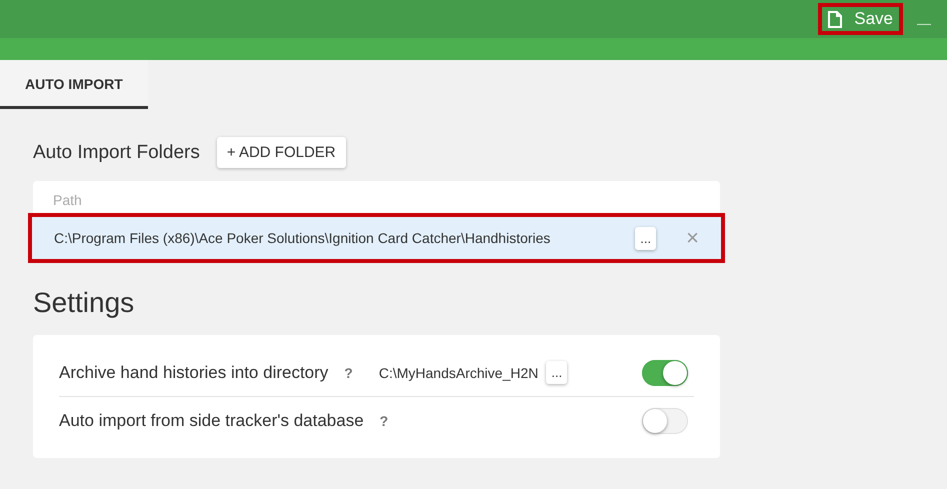 This screenshot has height=489, width=947. I want to click on folder-path: C:\Program Files (x86)\Ace Poker Solutions\Ignition Card Catcher\Handhistories, so click(303, 238).